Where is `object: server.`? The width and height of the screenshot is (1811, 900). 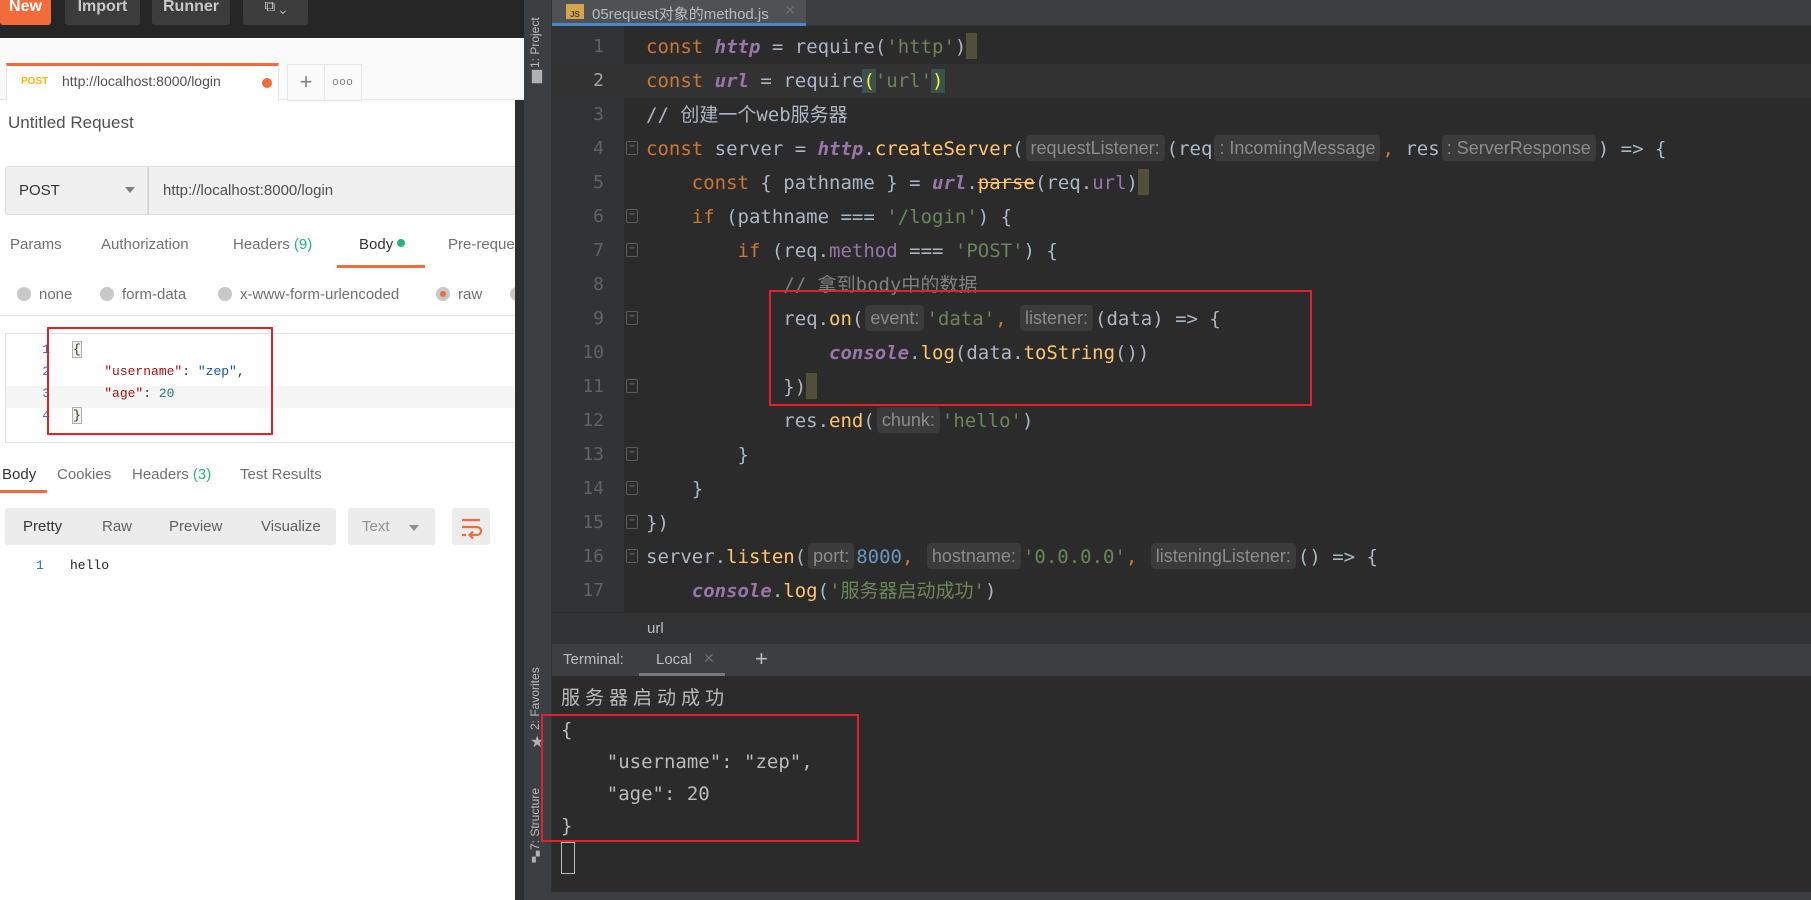 object: server. is located at coordinates (686, 557).